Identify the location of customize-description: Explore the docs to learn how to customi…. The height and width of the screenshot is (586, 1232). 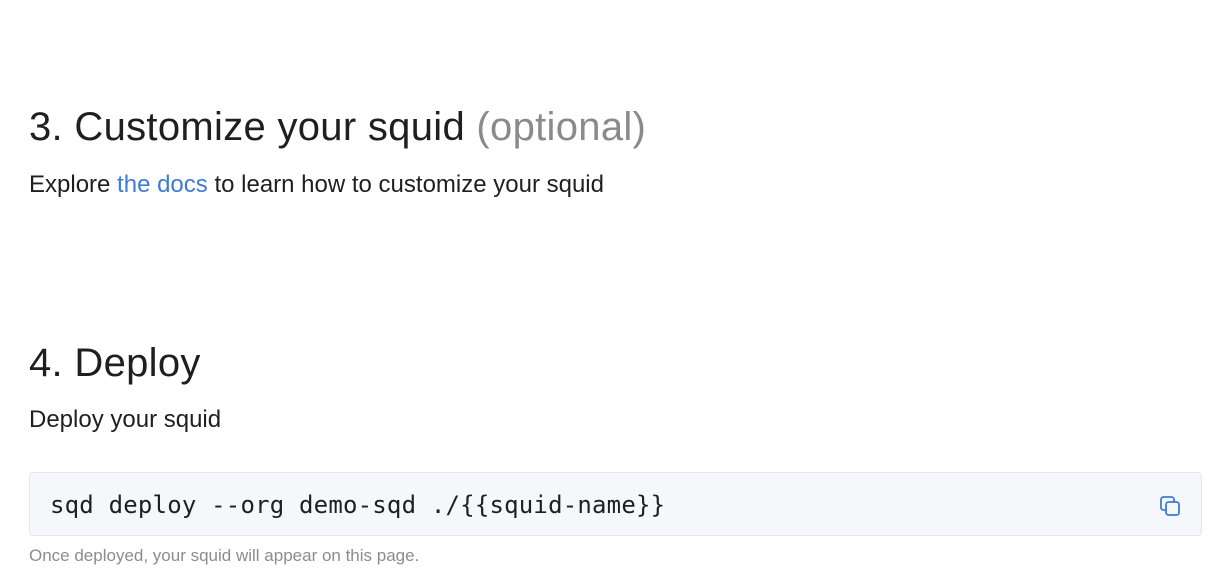
(616, 185).